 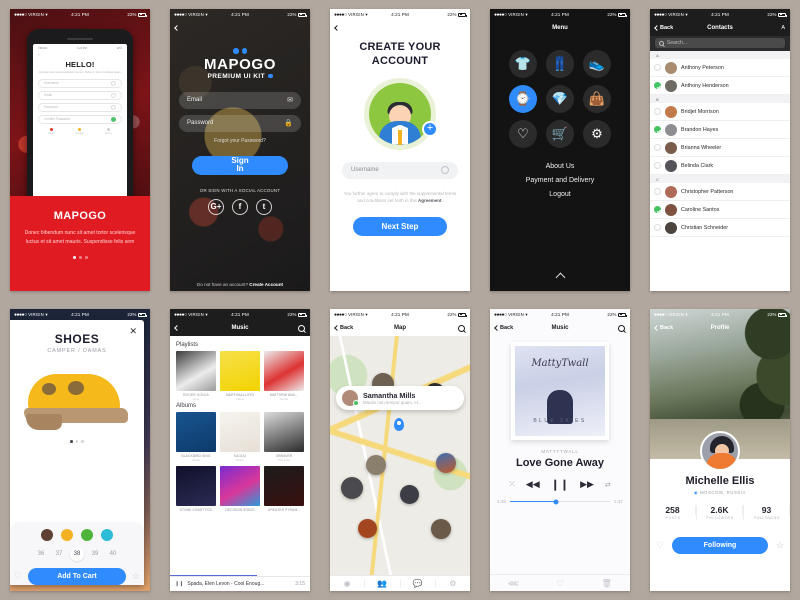 What do you see at coordinates (720, 148) in the screenshot?
I see `table-row: Brianna Wheeler` at bounding box center [720, 148].